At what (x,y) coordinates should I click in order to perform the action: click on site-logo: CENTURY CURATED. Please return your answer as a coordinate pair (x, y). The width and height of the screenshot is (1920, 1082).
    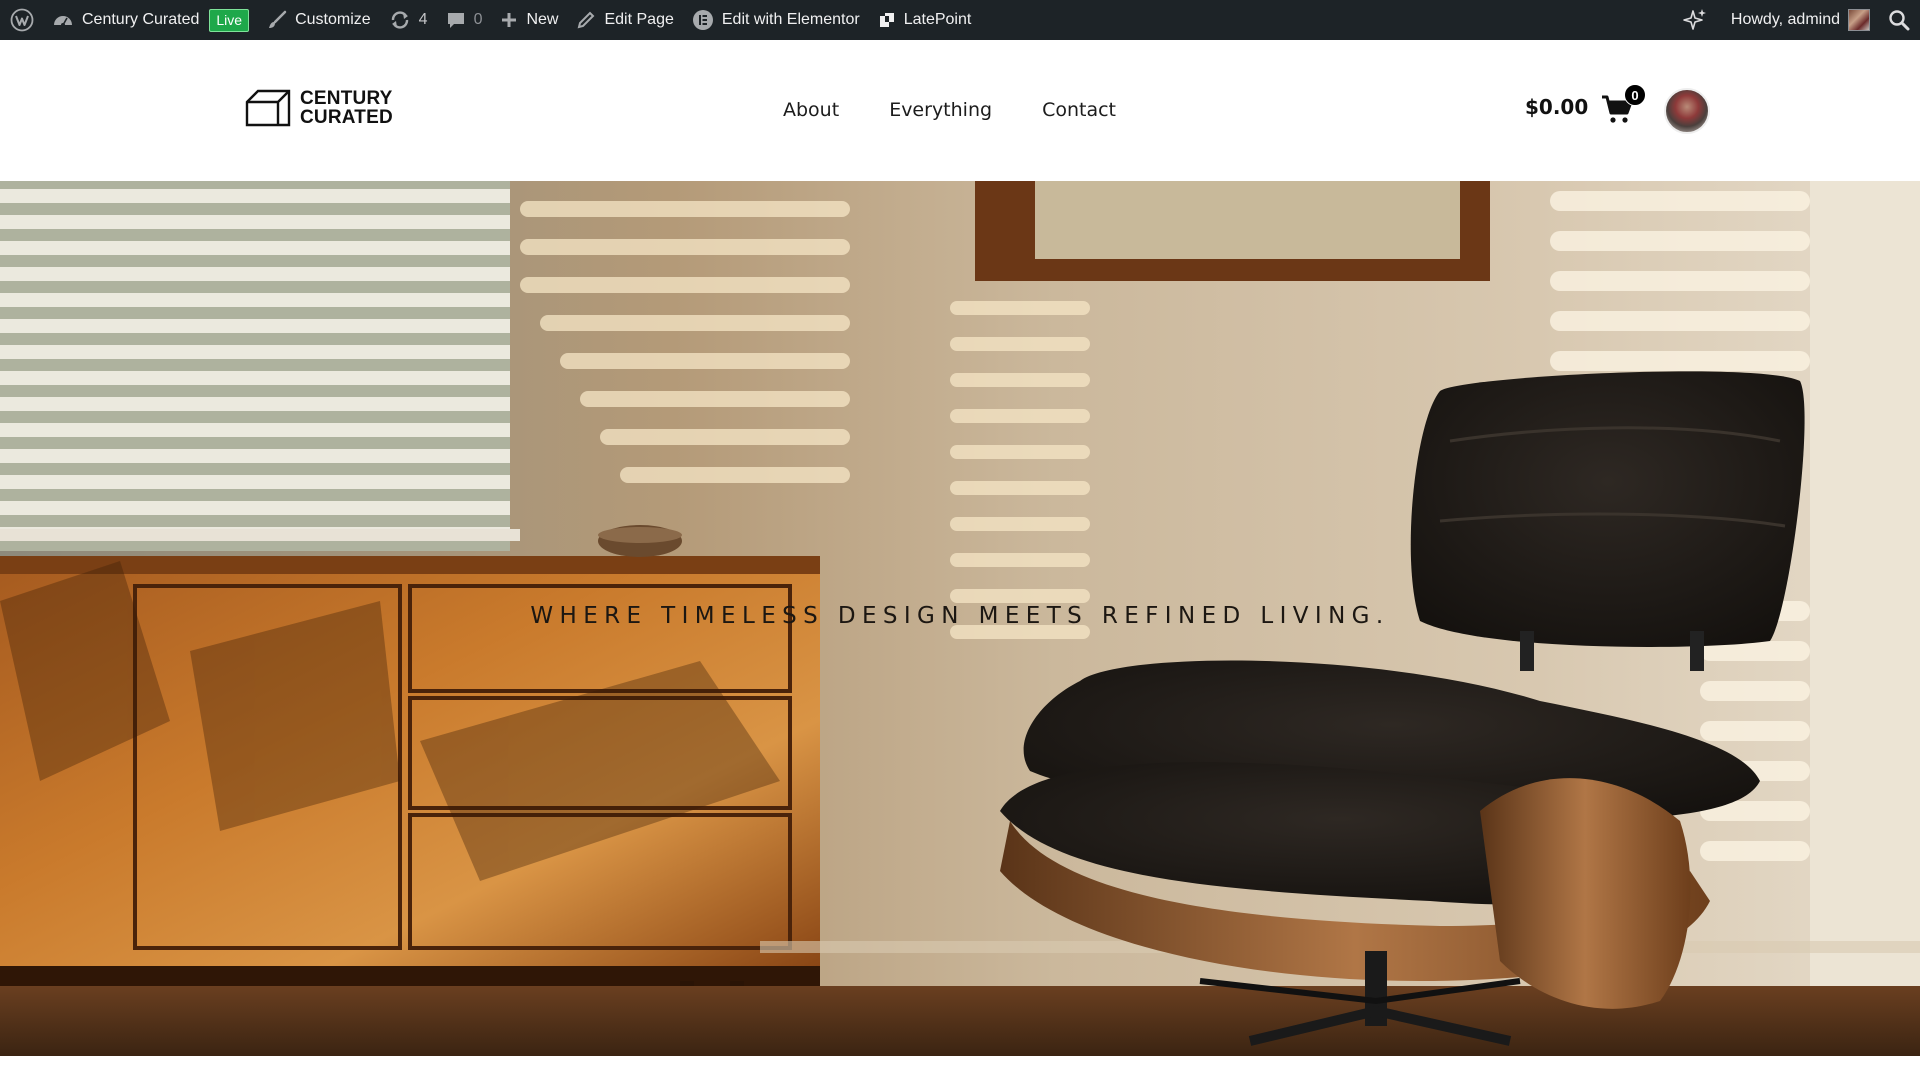
    Looking at the image, I should click on (318, 108).